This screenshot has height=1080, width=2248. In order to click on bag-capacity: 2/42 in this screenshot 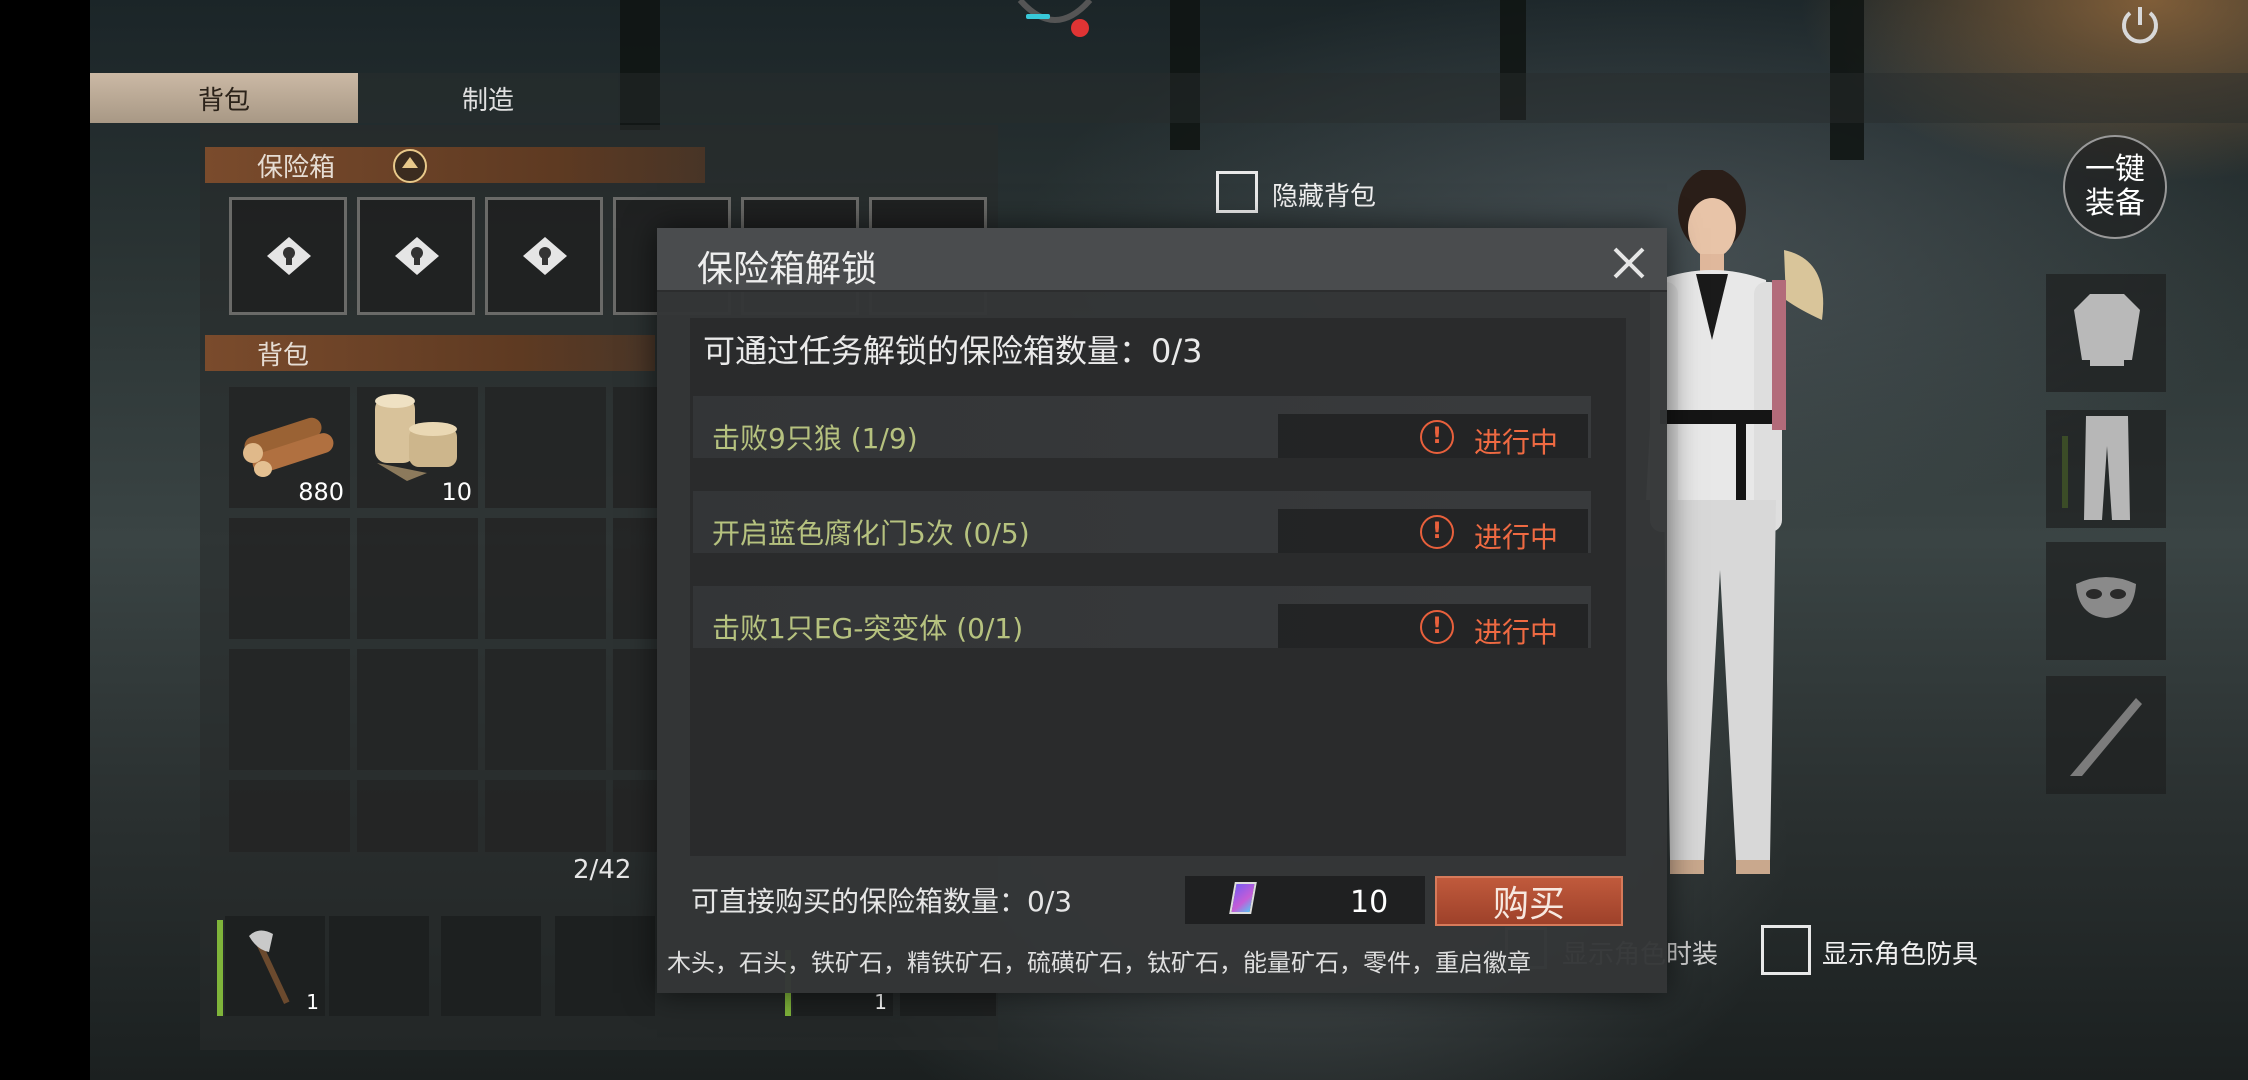, I will do `click(602, 870)`.